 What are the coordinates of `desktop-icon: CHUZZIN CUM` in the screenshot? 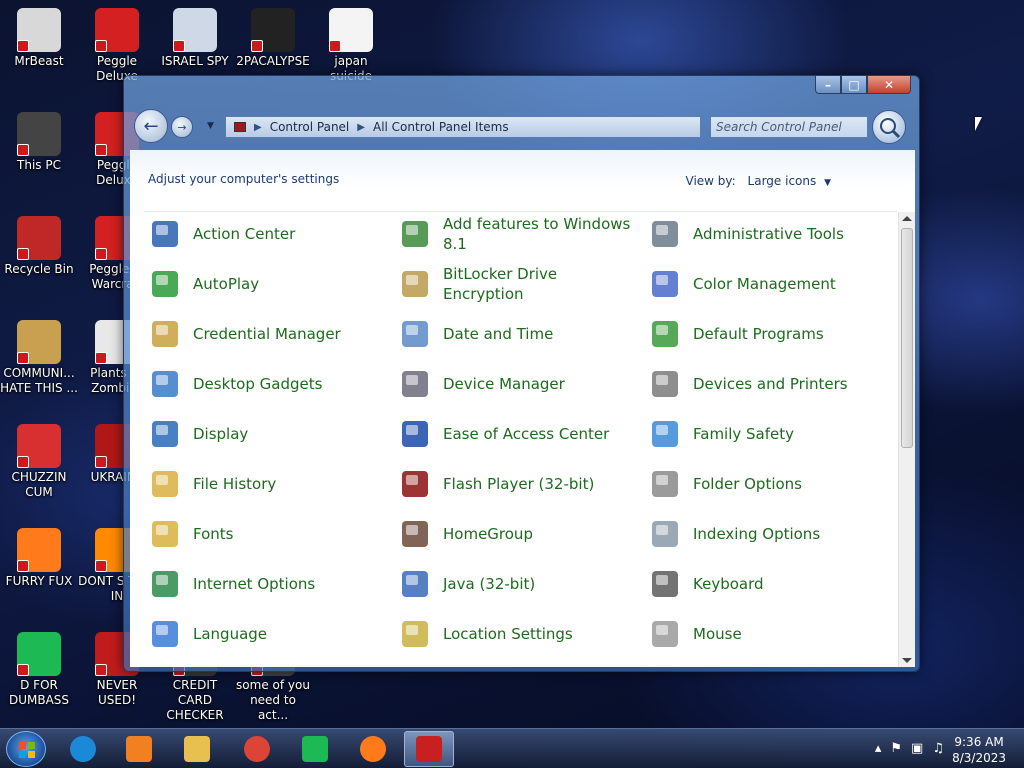 It's located at (39, 462).